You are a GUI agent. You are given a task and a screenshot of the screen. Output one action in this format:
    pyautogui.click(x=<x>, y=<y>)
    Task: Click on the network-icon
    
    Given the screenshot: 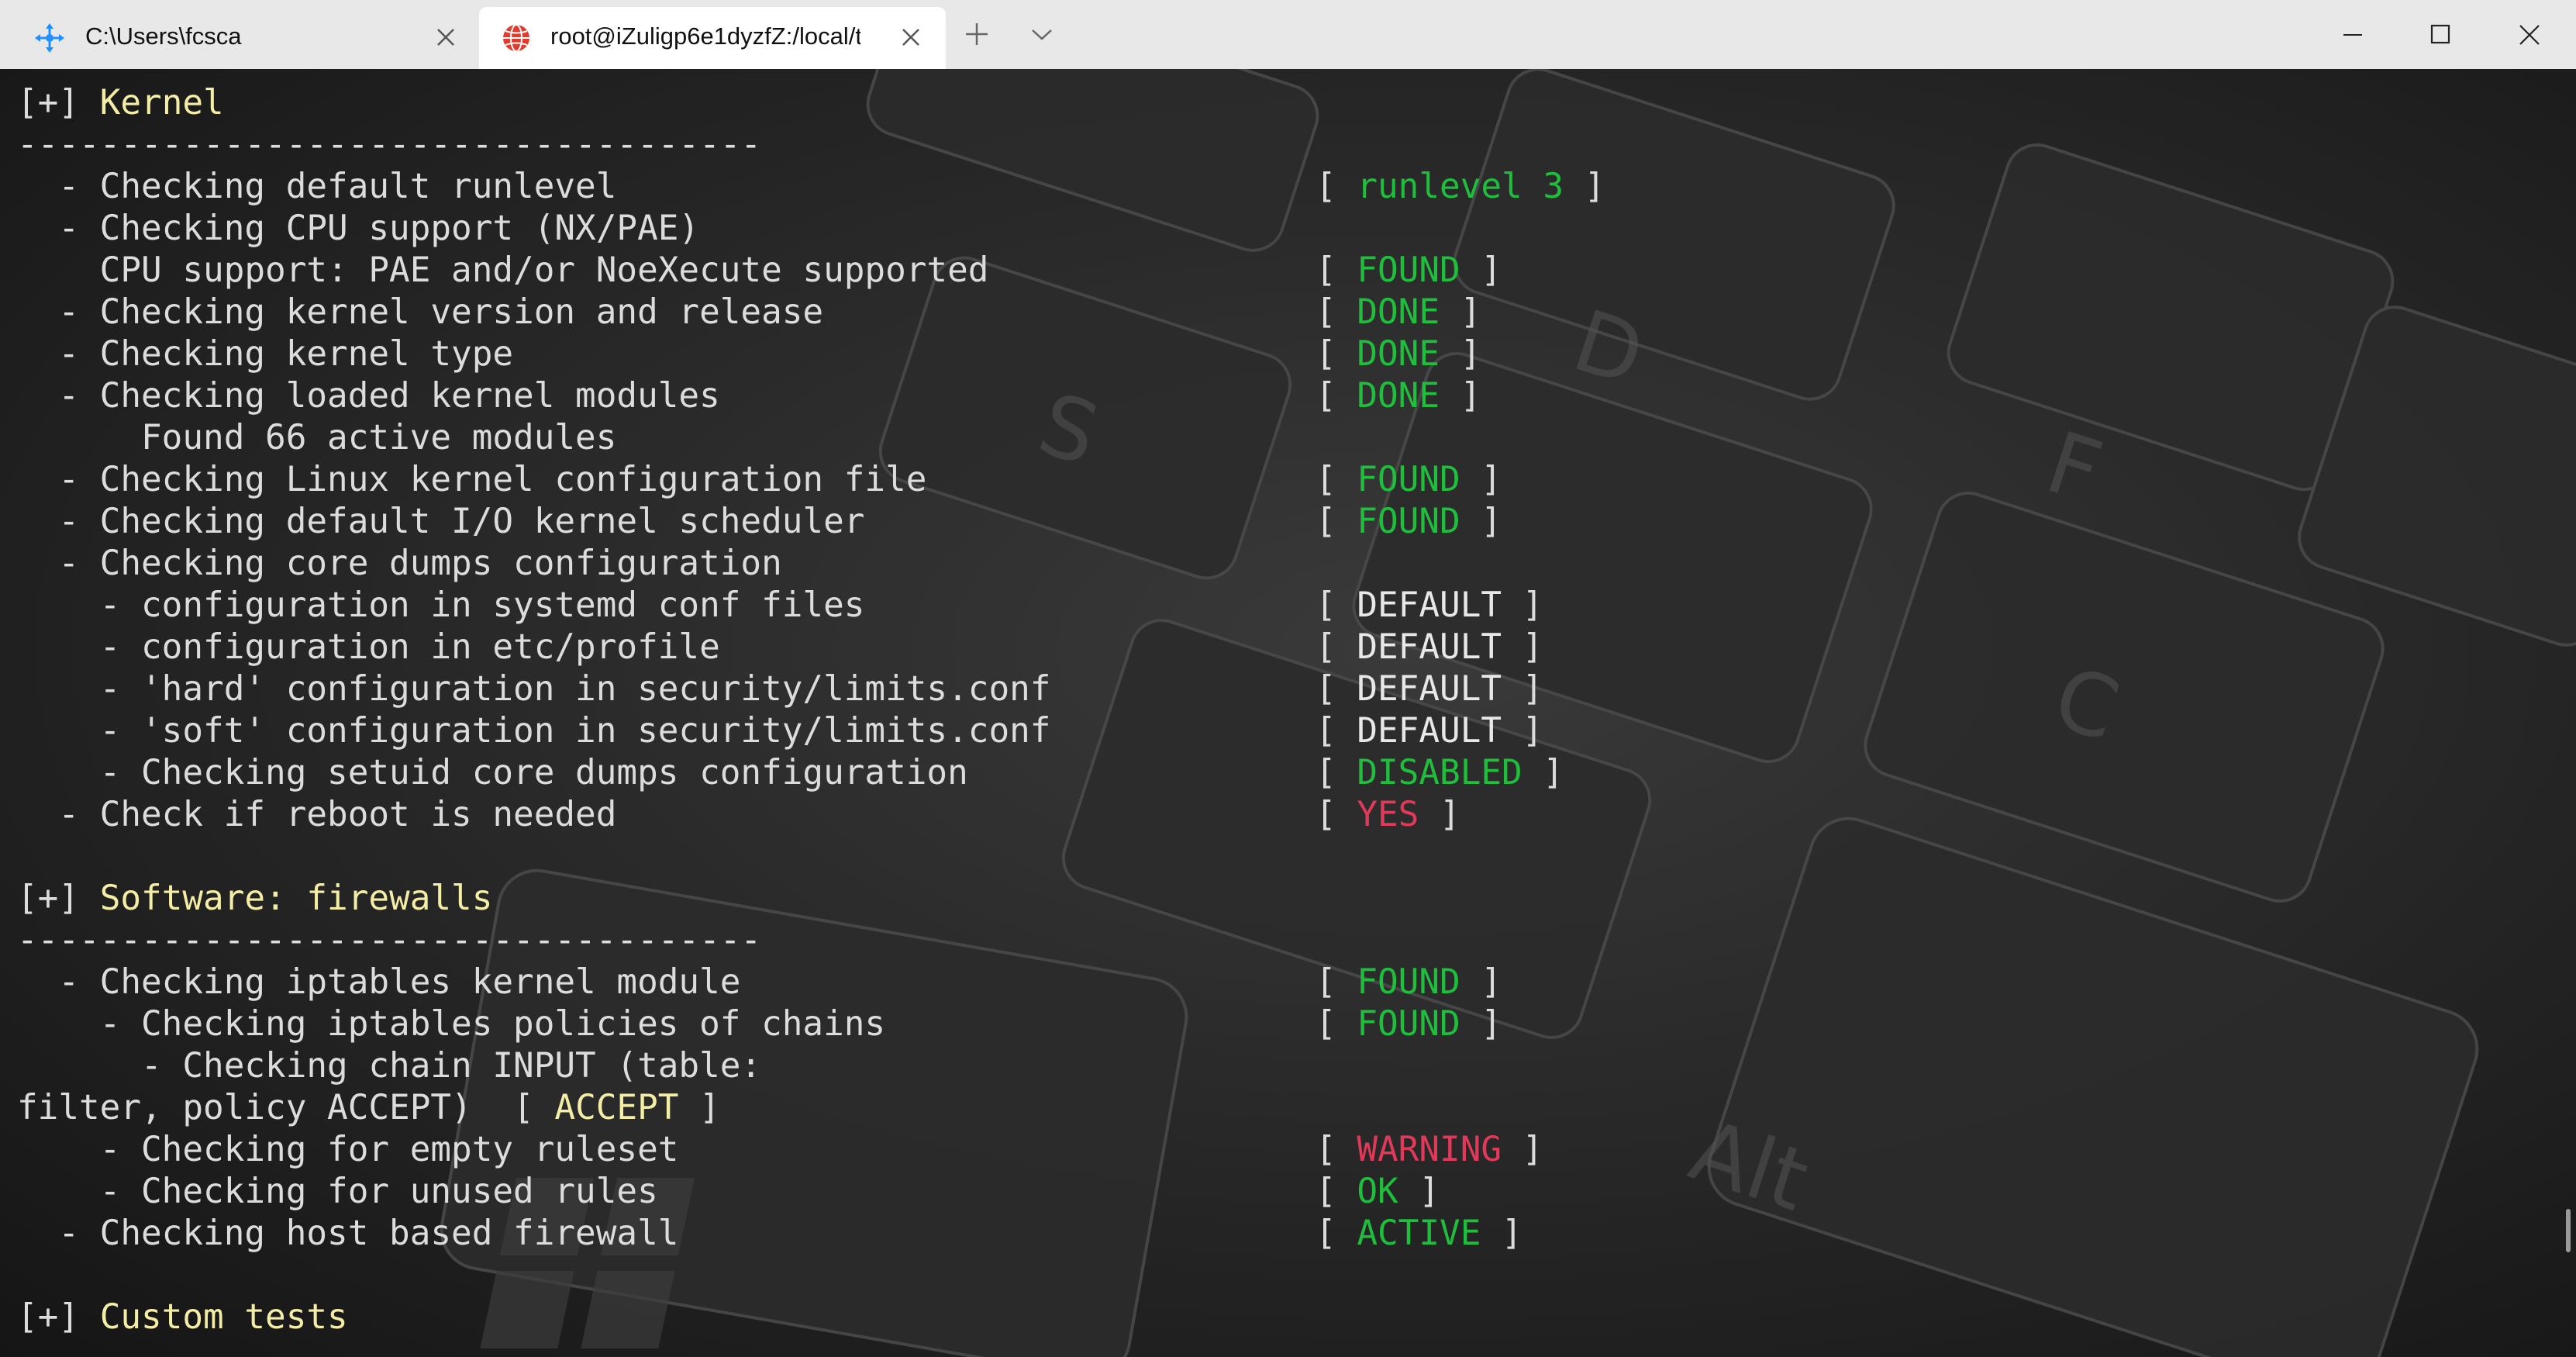 What is the action you would take?
    pyautogui.click(x=49, y=38)
    